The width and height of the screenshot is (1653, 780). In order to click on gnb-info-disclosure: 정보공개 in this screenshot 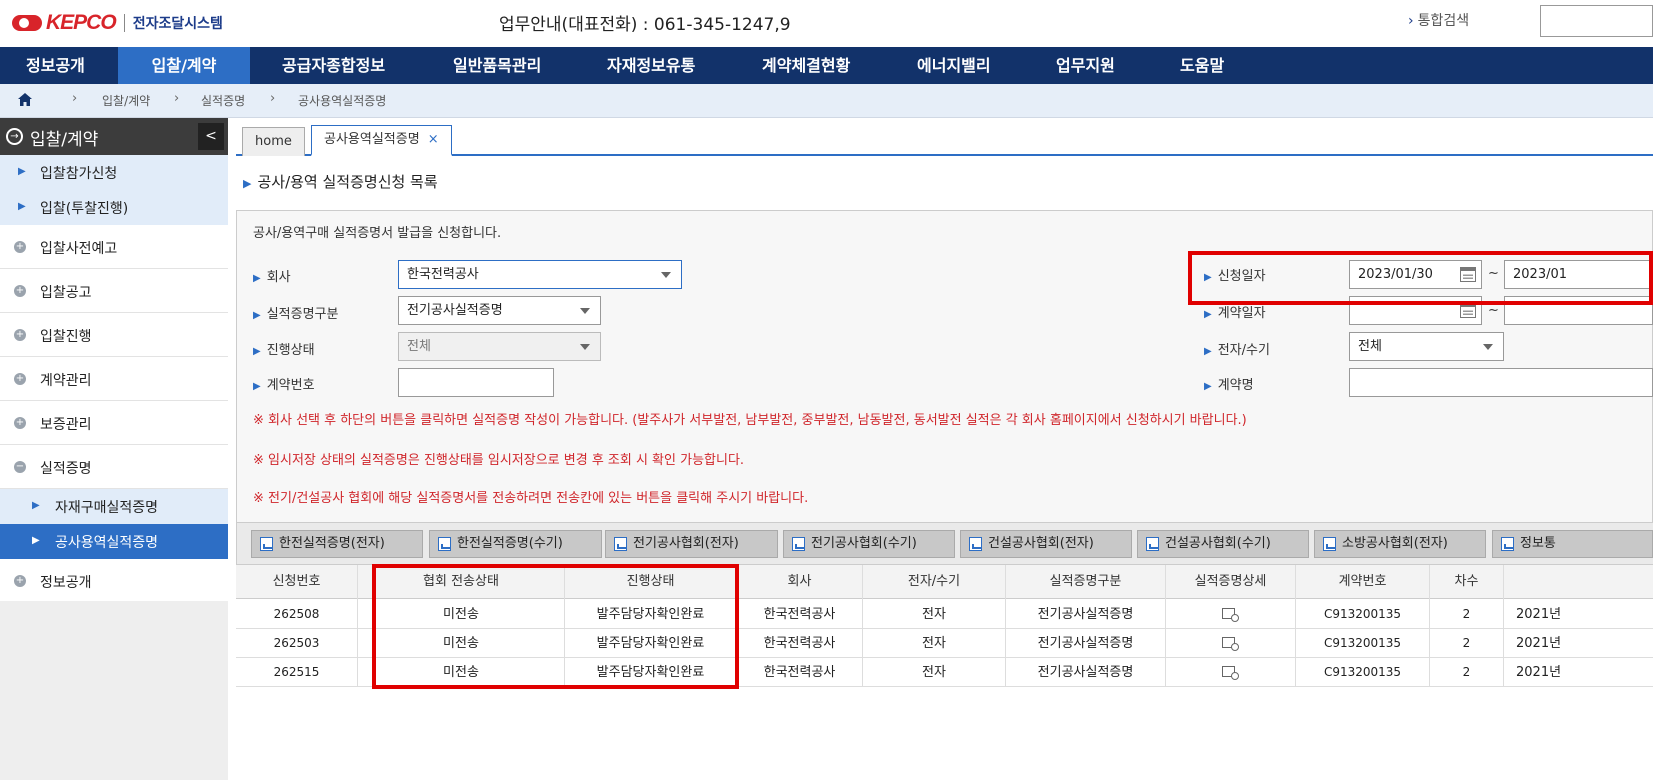, I will do `click(59, 65)`.